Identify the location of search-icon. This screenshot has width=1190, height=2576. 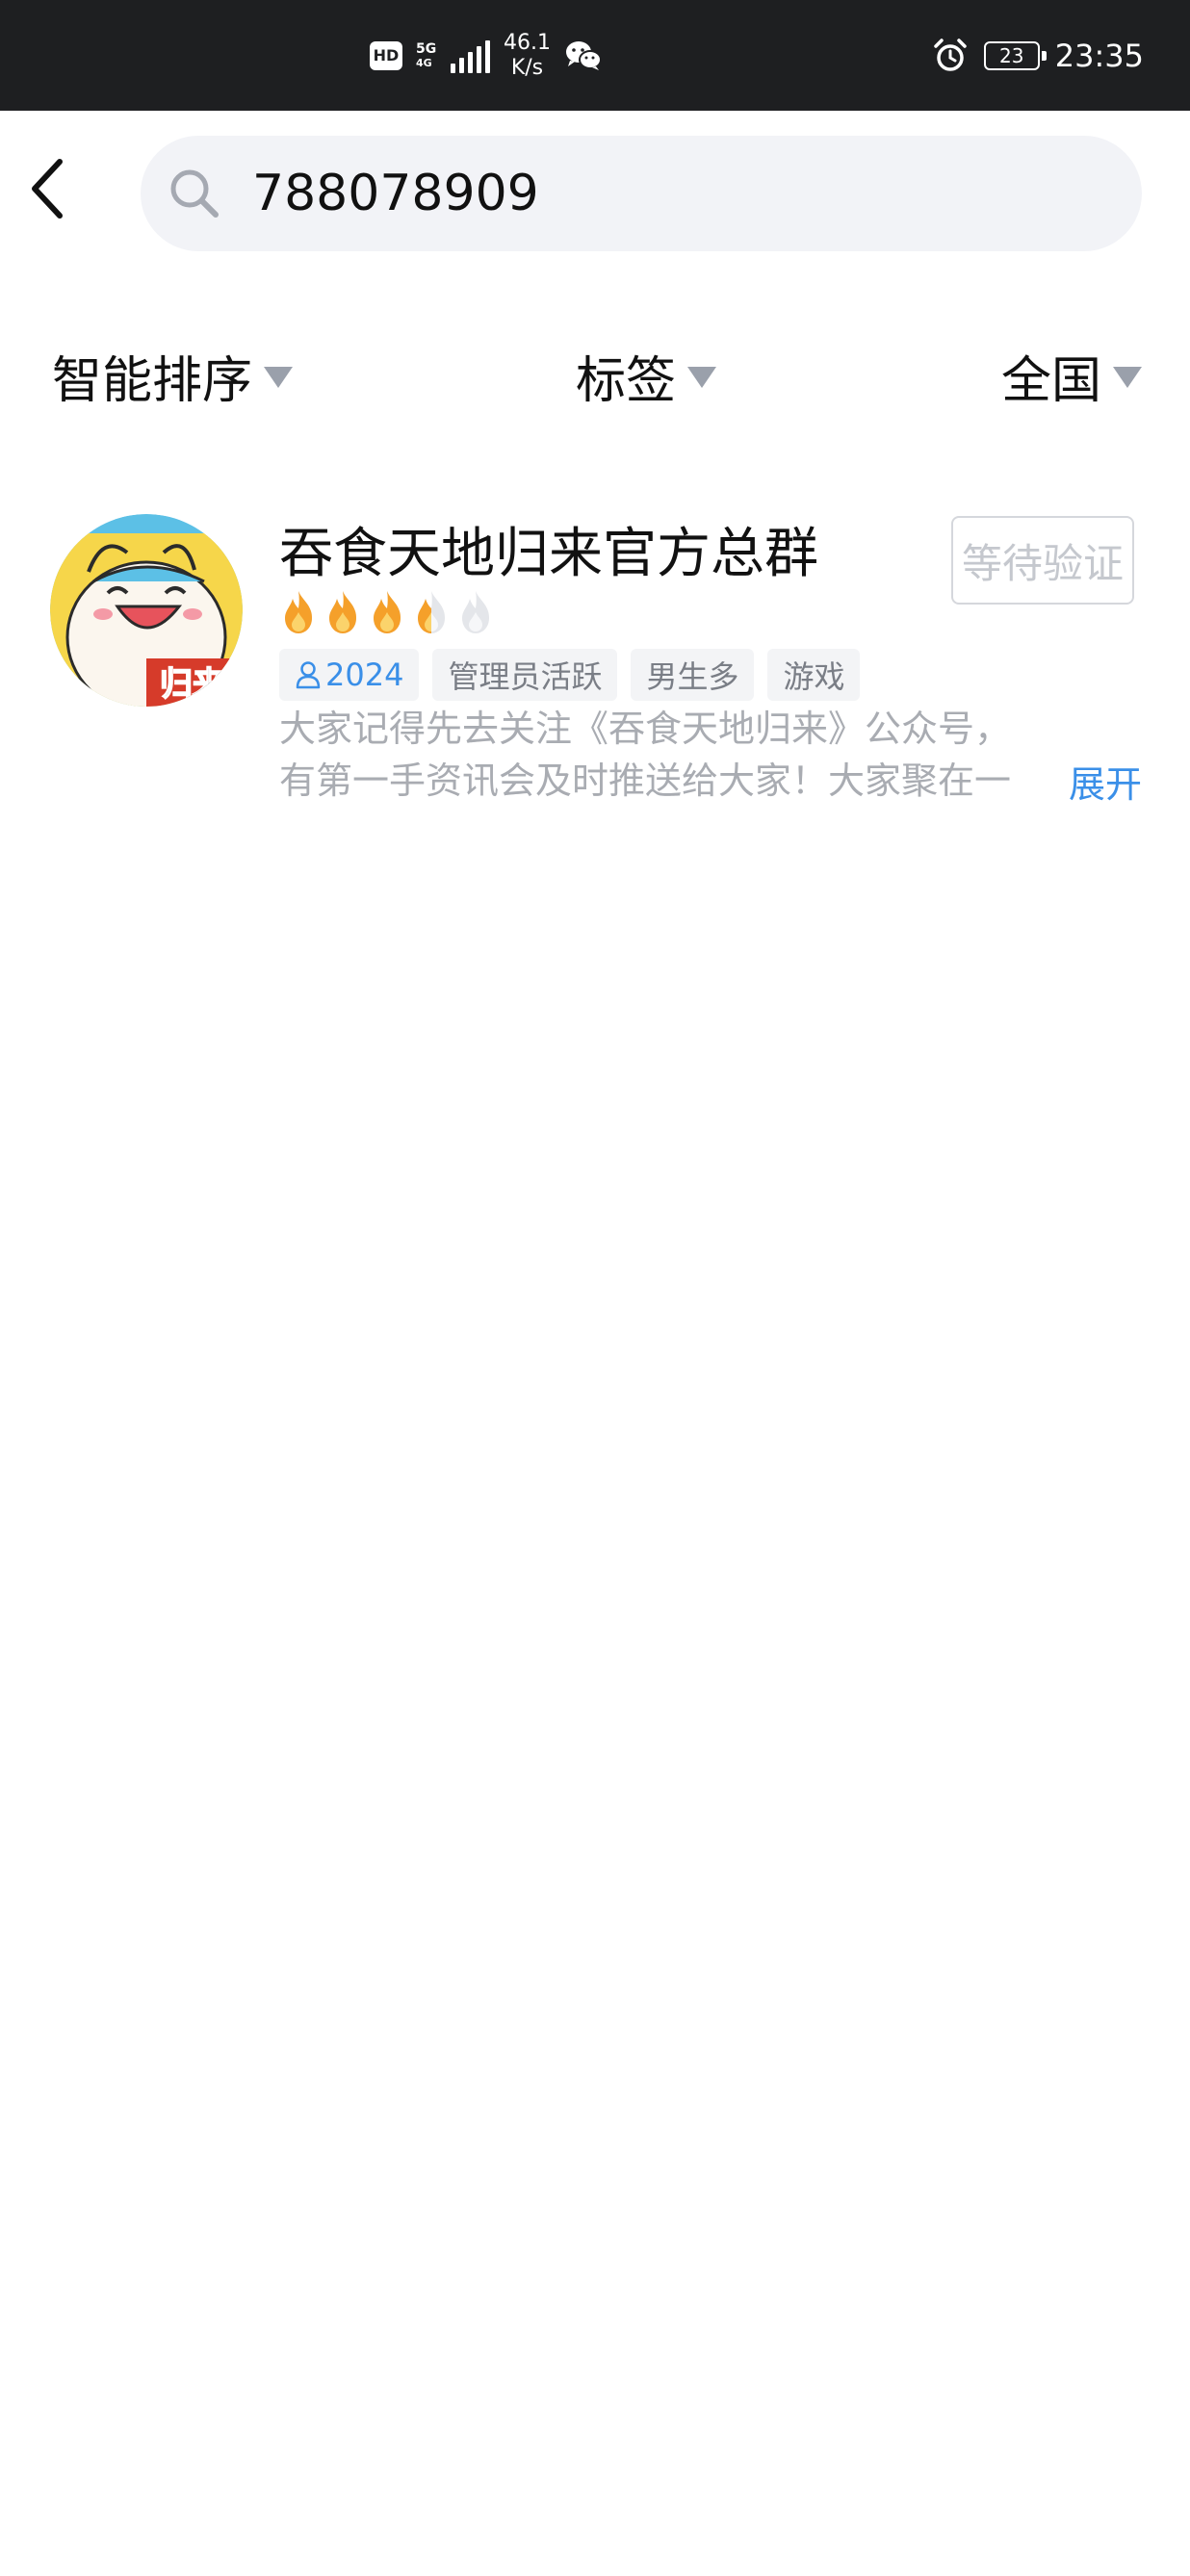
(194, 194).